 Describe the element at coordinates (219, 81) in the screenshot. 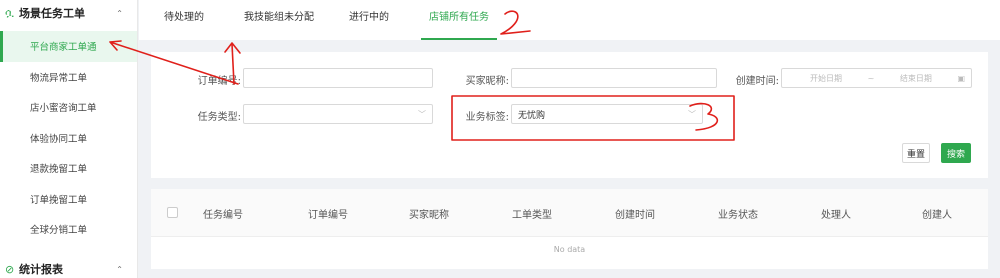

I see `order-no-label: 订单编号:` at that location.